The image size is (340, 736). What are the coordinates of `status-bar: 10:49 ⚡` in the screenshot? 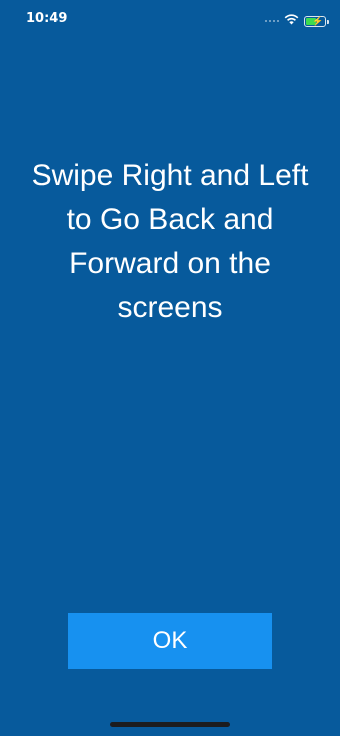 It's located at (170, 20).